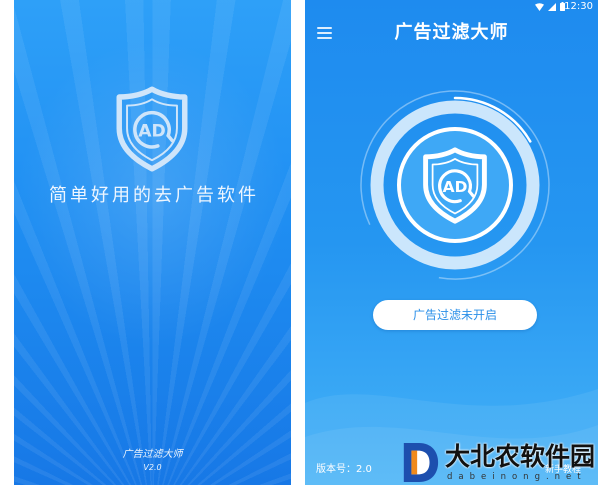 This screenshot has height=485, width=600. What do you see at coordinates (152, 467) in the screenshot?
I see `splash-version: V2.0` at bounding box center [152, 467].